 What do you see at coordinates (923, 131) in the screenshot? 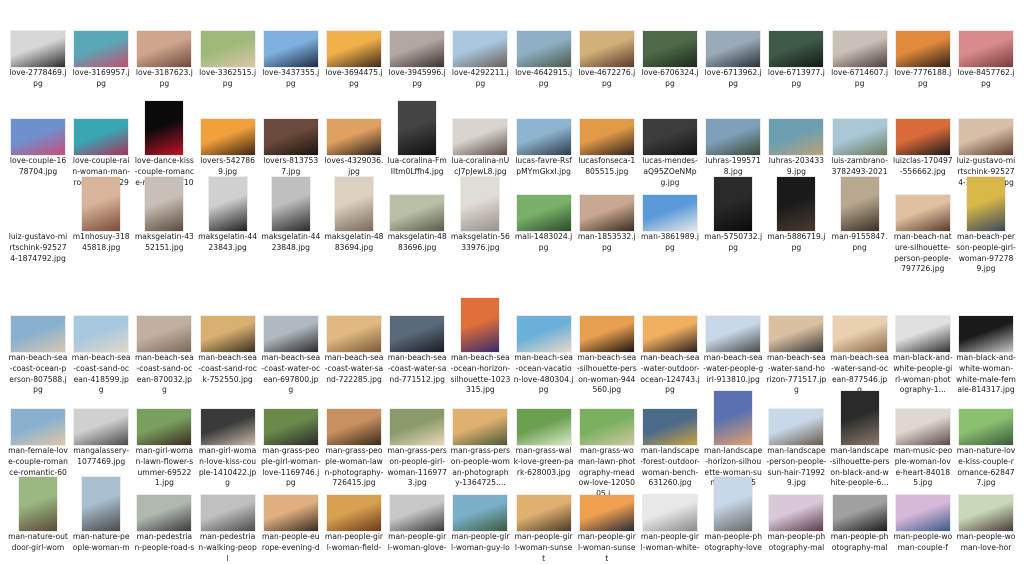
I see `file-item: luizclas-170497-556662.jpg` at bounding box center [923, 131].